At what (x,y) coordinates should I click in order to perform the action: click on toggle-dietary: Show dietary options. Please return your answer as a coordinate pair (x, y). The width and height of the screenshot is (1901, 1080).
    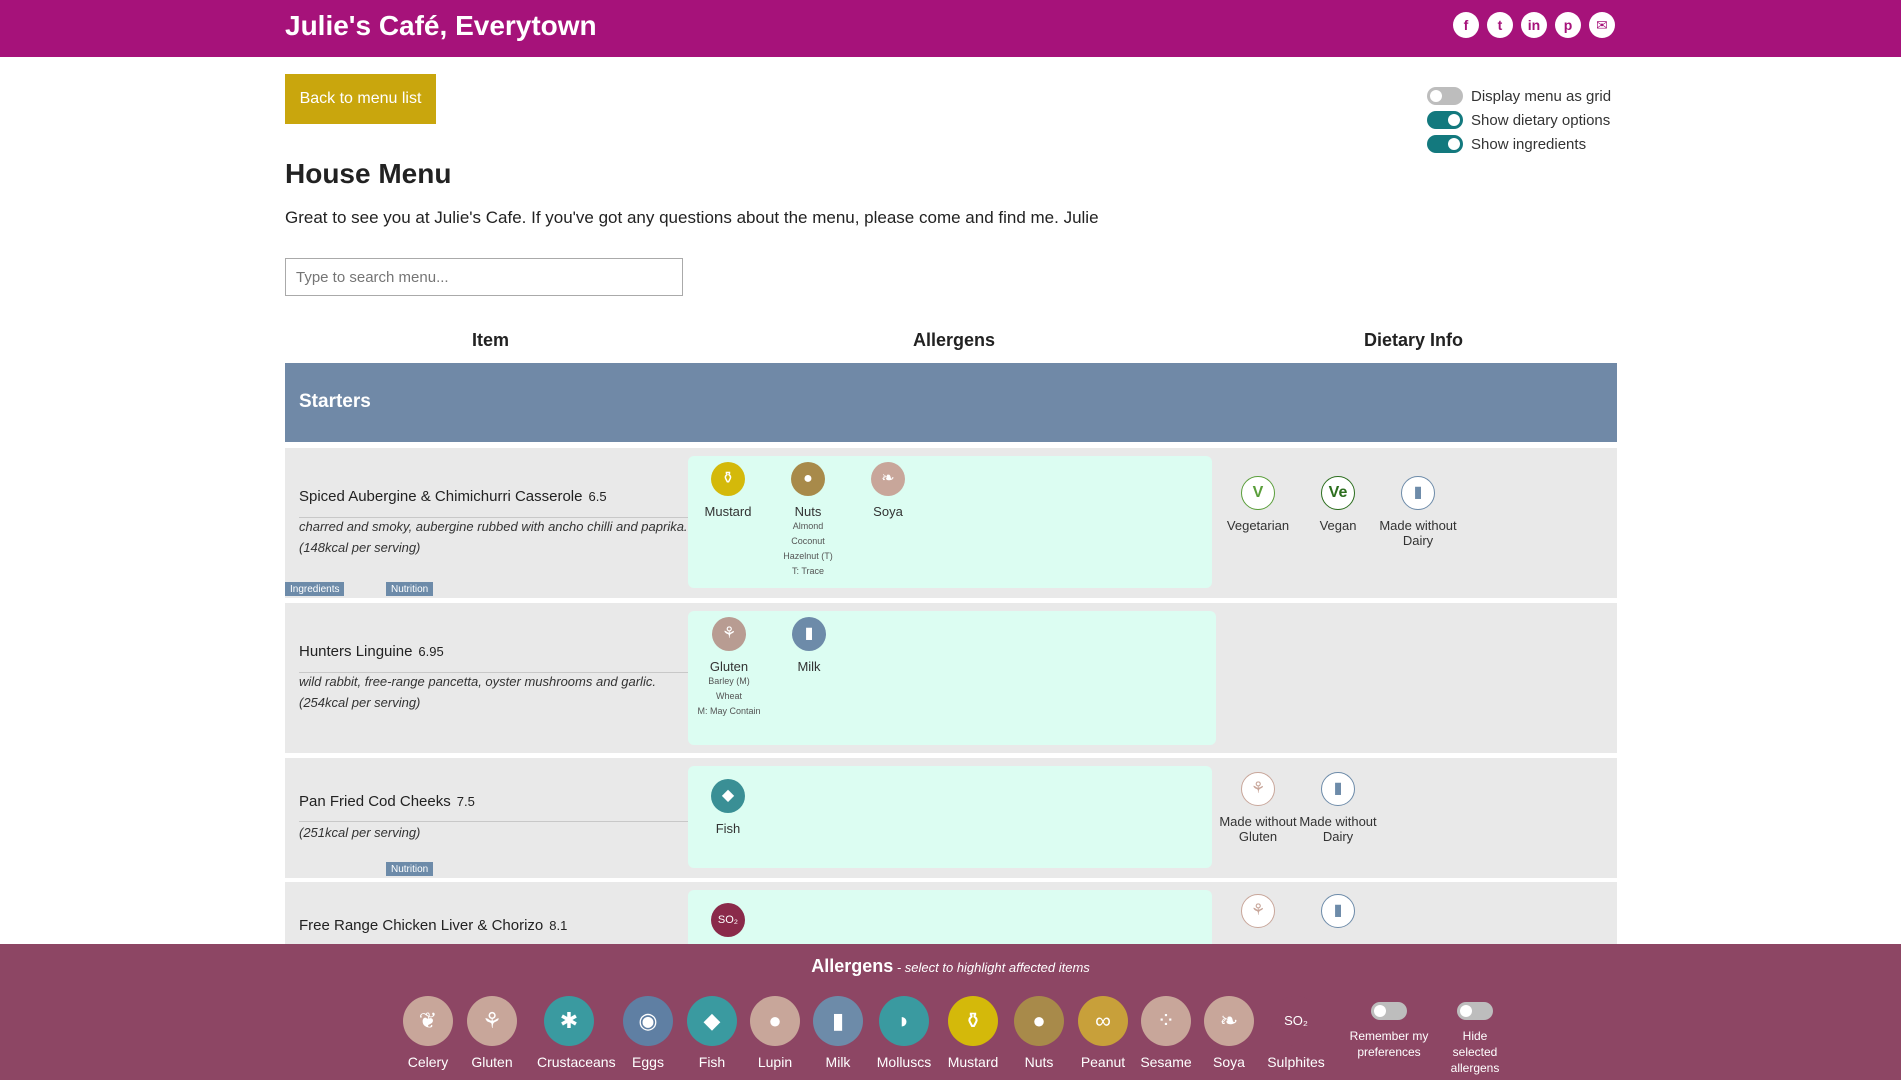
    Looking at the image, I should click on (1519, 120).